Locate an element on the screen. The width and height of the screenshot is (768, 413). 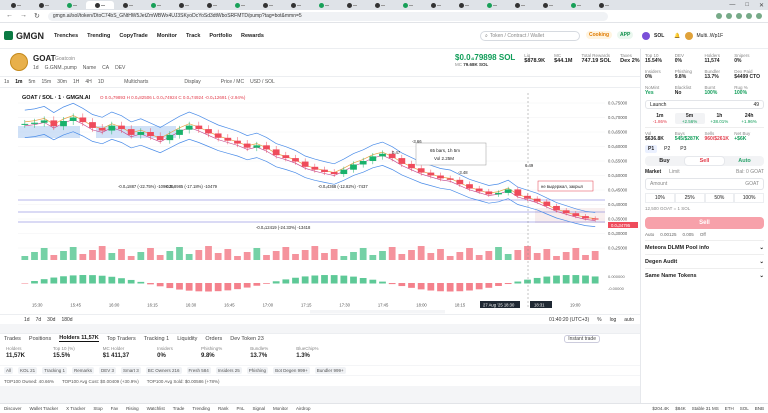
nav-rewards: Rewards is located at coordinates (252, 36).